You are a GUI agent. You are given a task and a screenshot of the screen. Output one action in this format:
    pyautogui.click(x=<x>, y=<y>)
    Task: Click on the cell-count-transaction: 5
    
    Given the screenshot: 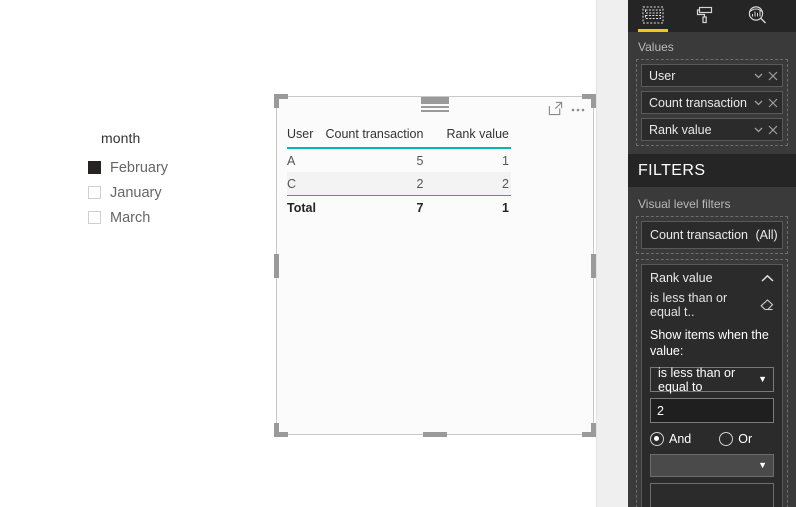 What is the action you would take?
    pyautogui.click(x=420, y=160)
    